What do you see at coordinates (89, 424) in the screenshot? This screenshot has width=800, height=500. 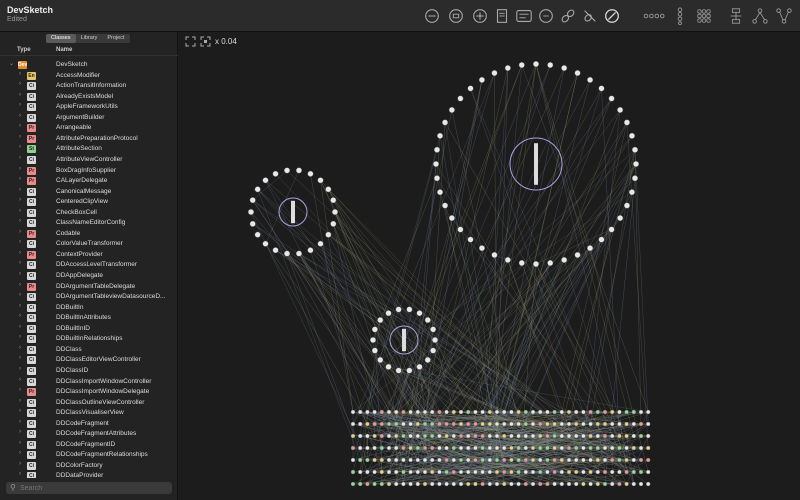 I see `list-item: › Ci DDCodeFragment` at bounding box center [89, 424].